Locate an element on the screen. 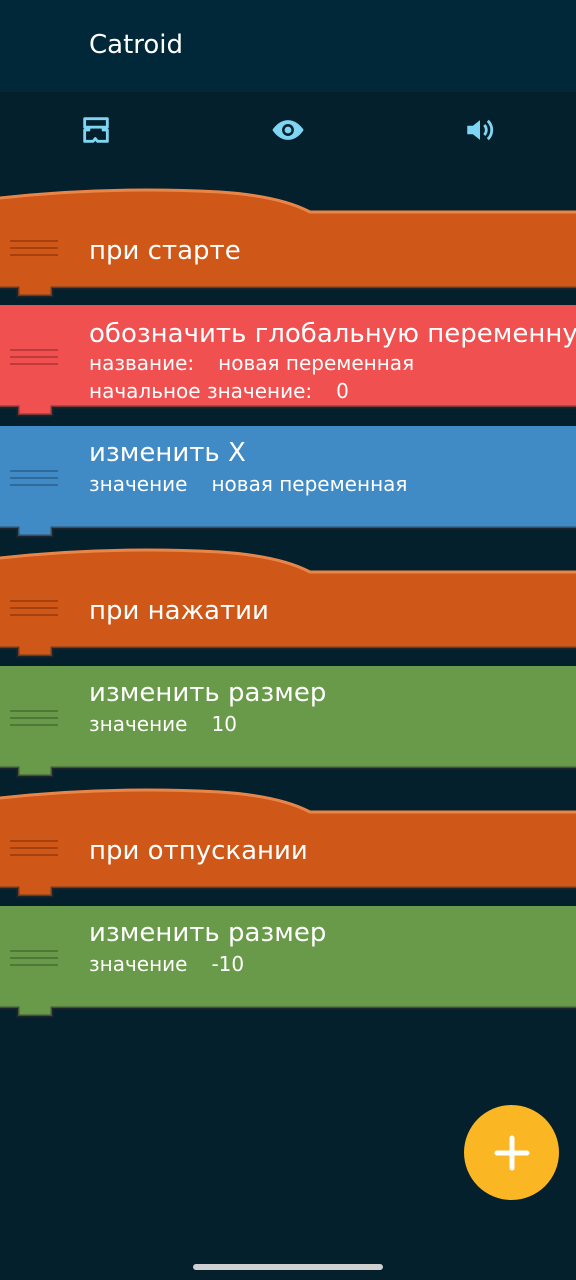 This screenshot has height=1280, width=576. brick-change-size: изменить размер значение 10 is located at coordinates (288, 724).